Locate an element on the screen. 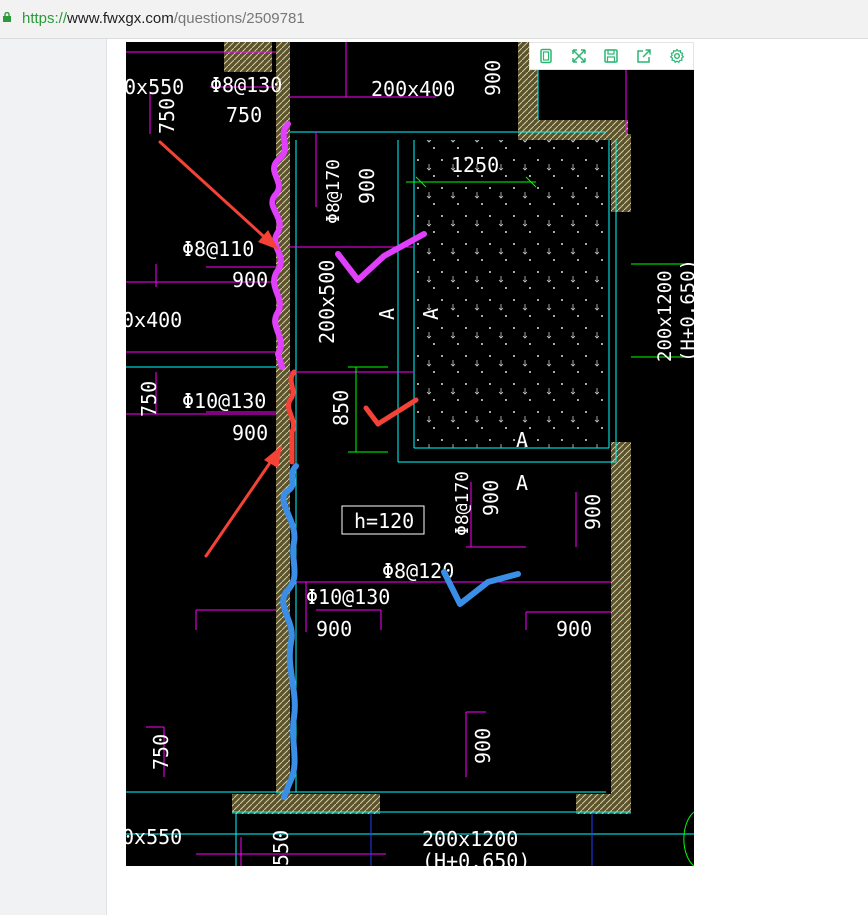 Image resolution: width=868 pixels, height=915 pixels. beam-200x500: 200x500 is located at coordinates (327, 302).